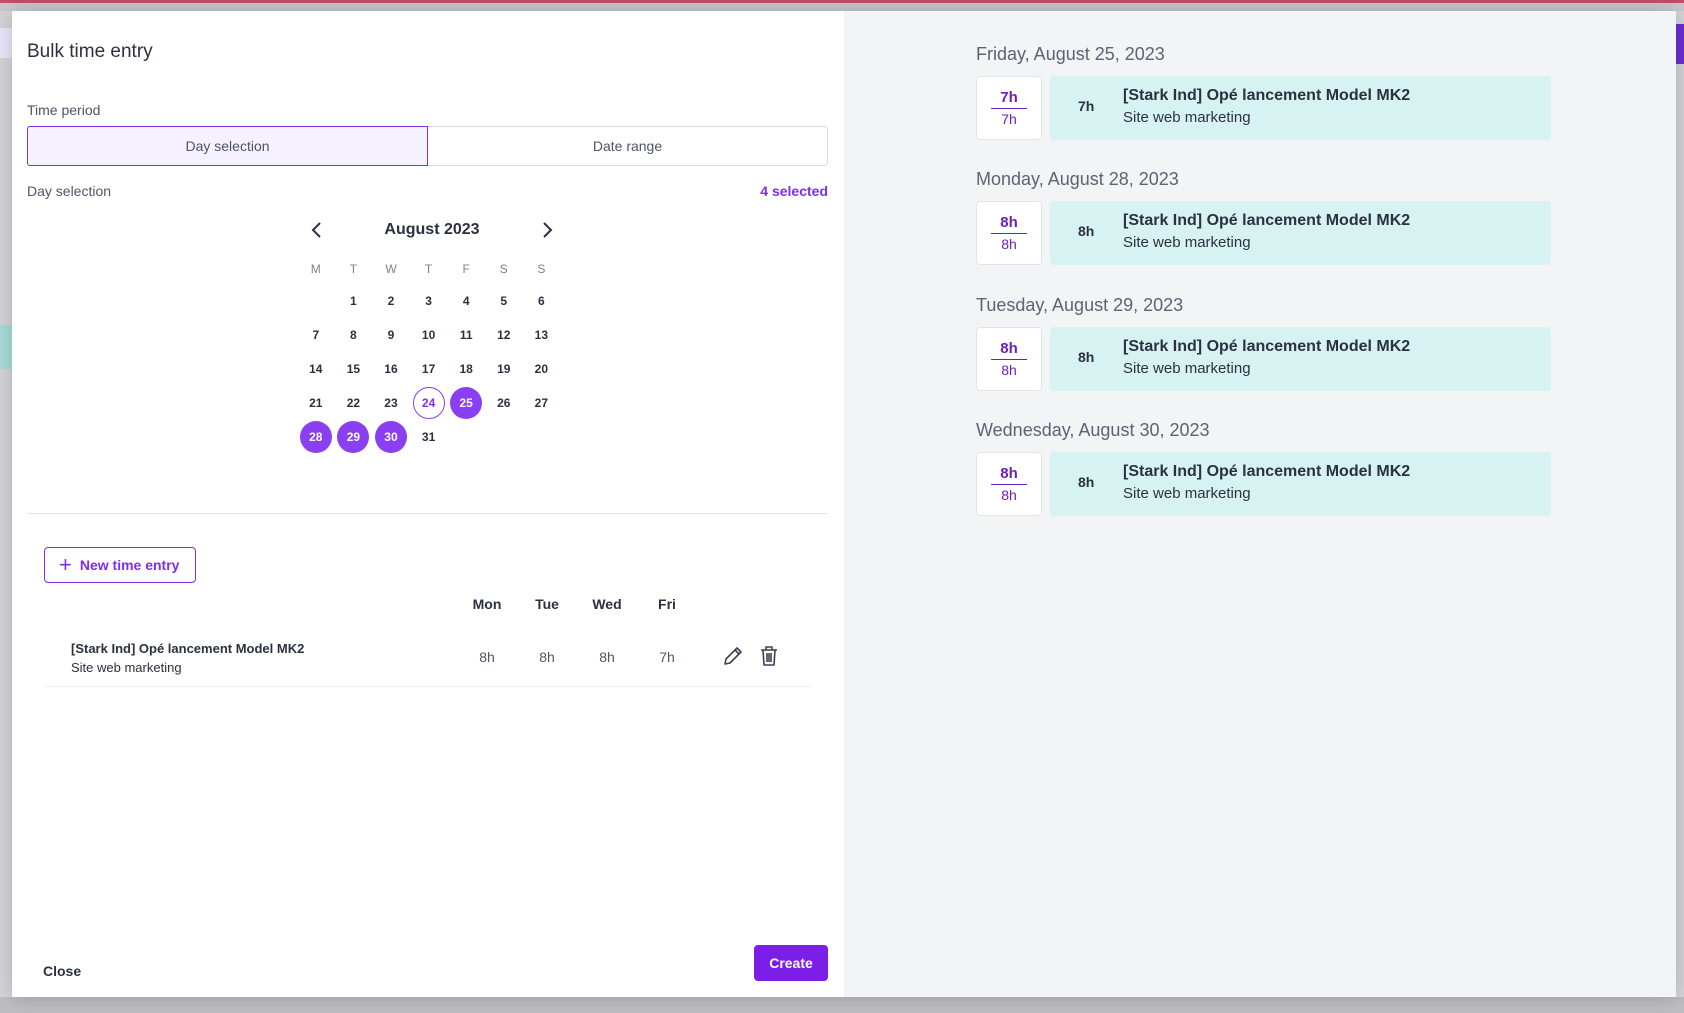  What do you see at coordinates (1009, 495) in the screenshot?
I see `day-capacity-hours: 8h` at bounding box center [1009, 495].